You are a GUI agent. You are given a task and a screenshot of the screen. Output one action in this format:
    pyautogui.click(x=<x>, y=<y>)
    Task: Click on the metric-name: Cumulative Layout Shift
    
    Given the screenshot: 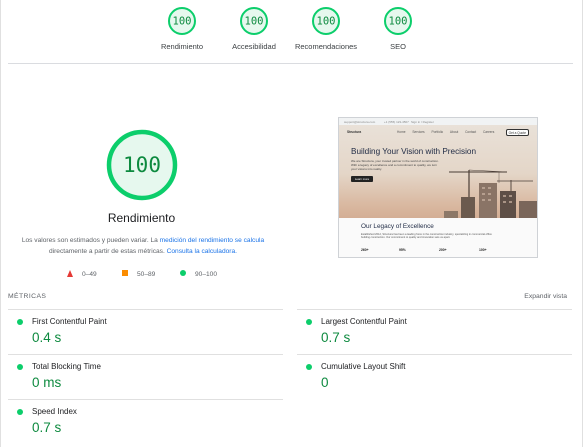 What is the action you would take?
    pyautogui.click(x=363, y=366)
    